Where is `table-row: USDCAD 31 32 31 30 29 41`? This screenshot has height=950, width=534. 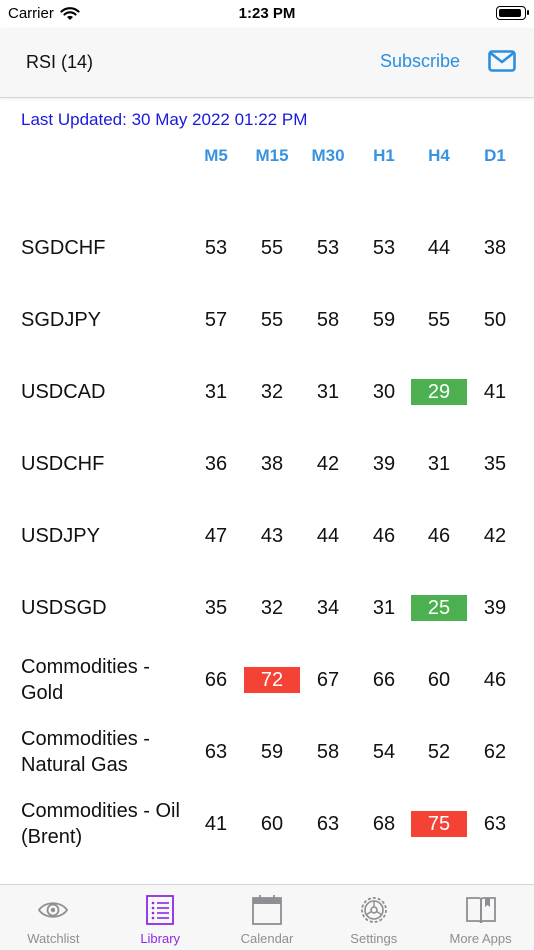 table-row: USDCAD 31 32 31 30 29 41 is located at coordinates (267, 392).